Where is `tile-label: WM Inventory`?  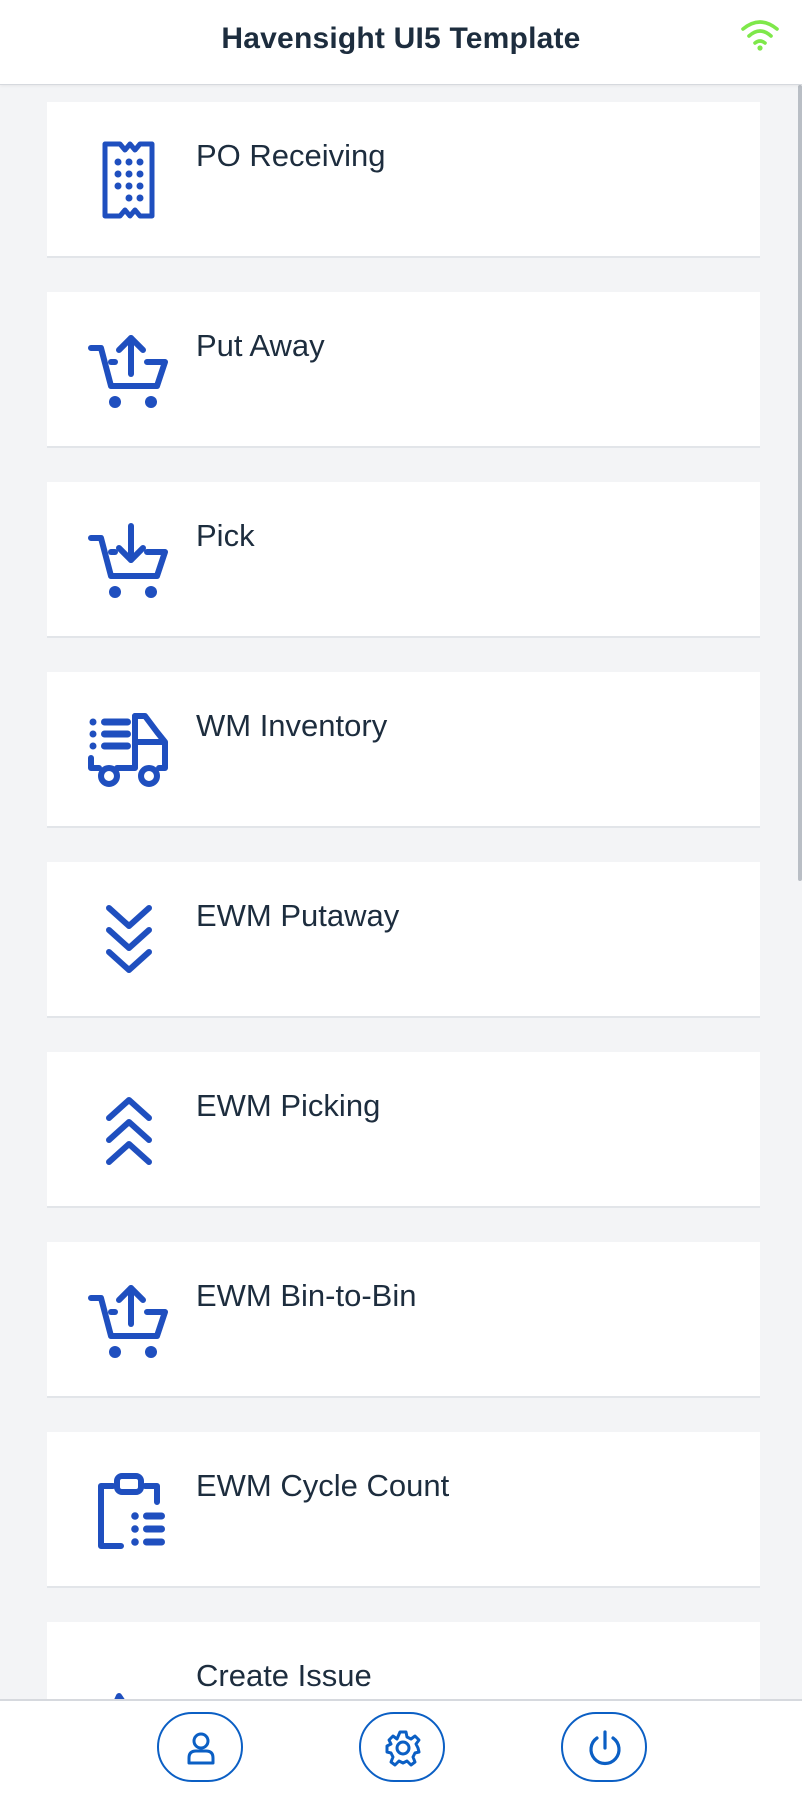 tile-label: WM Inventory is located at coordinates (292, 725).